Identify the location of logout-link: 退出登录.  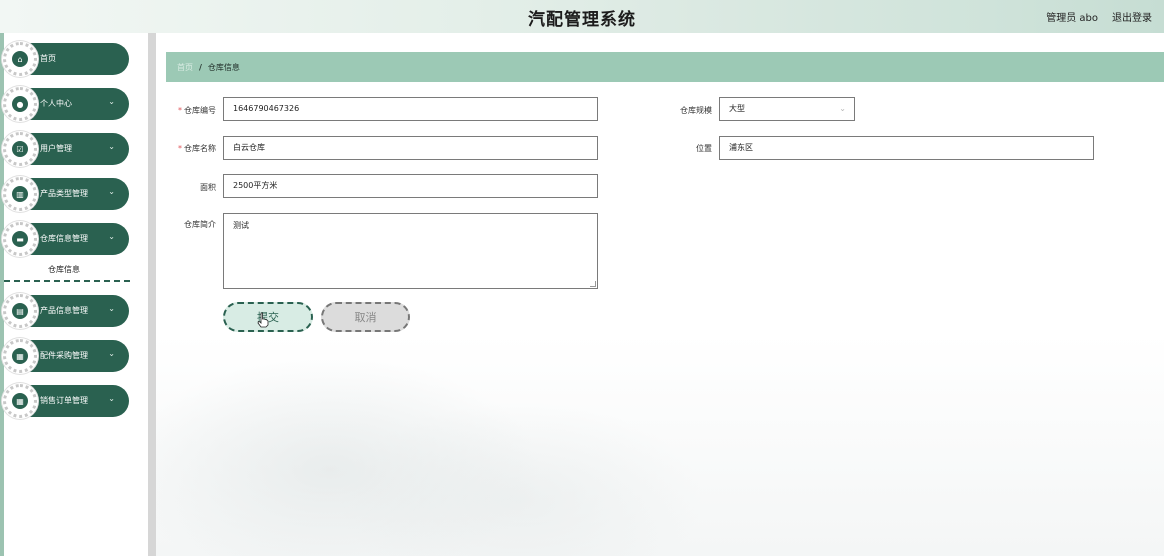
(1132, 16).